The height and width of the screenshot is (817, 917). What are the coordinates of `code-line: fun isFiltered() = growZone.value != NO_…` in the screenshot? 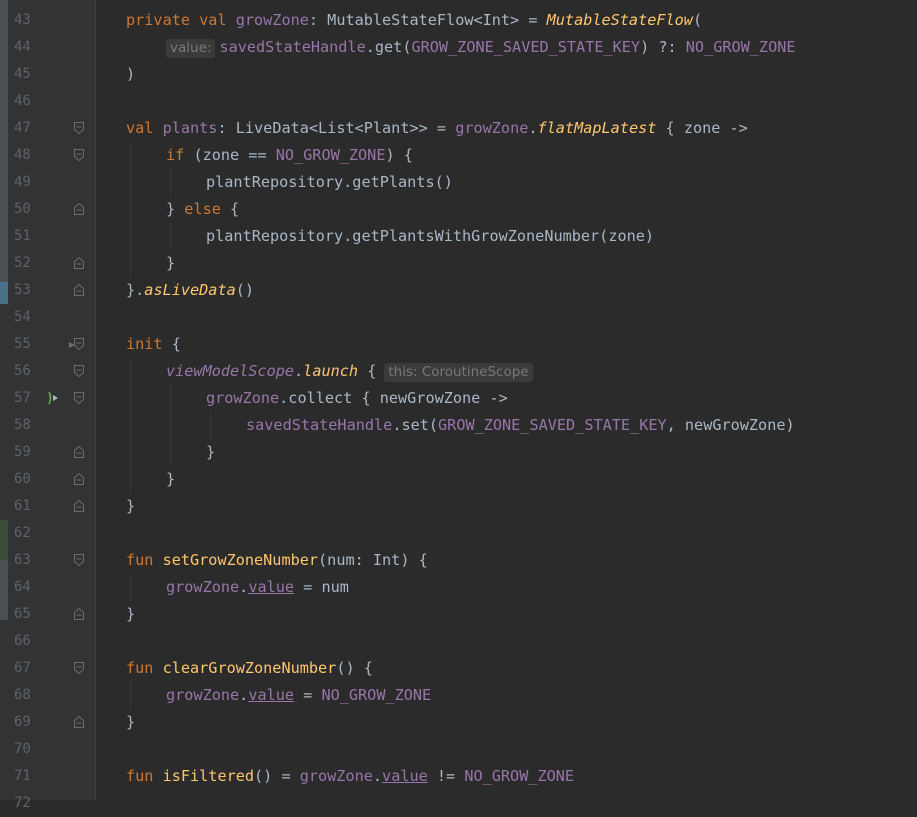 It's located at (350, 776).